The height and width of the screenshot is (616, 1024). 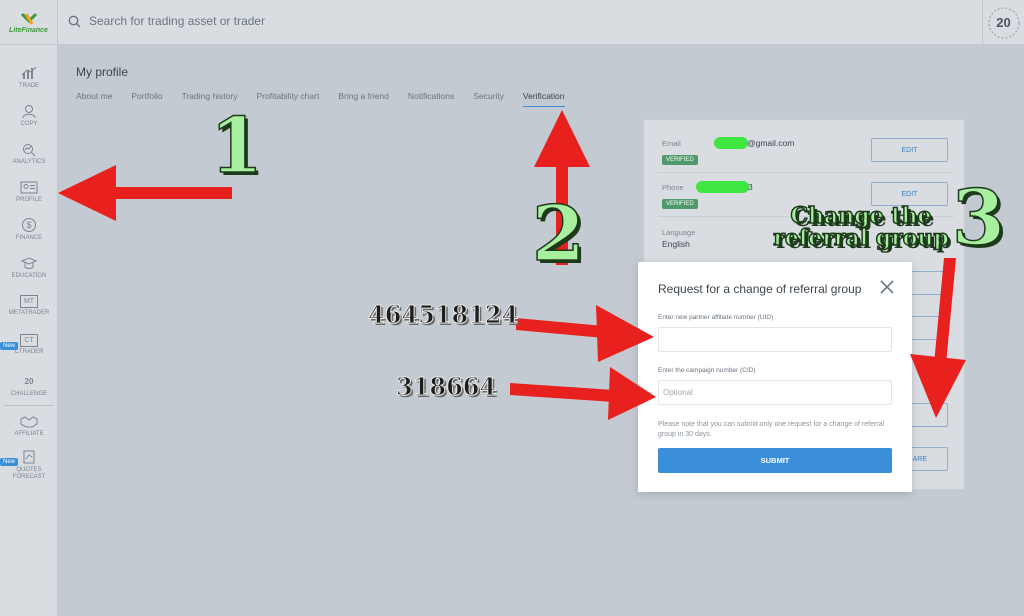 I want to click on uid-example-label: 464518124, so click(x=443, y=314).